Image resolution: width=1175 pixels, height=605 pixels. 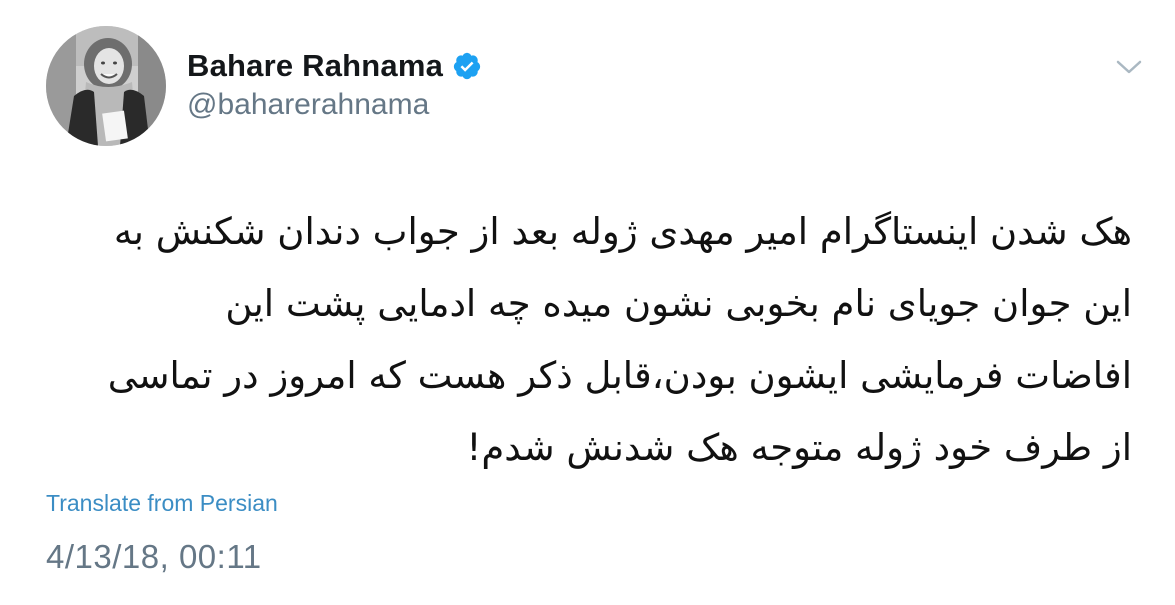 I want to click on avatar-photo, so click(x=106, y=86).